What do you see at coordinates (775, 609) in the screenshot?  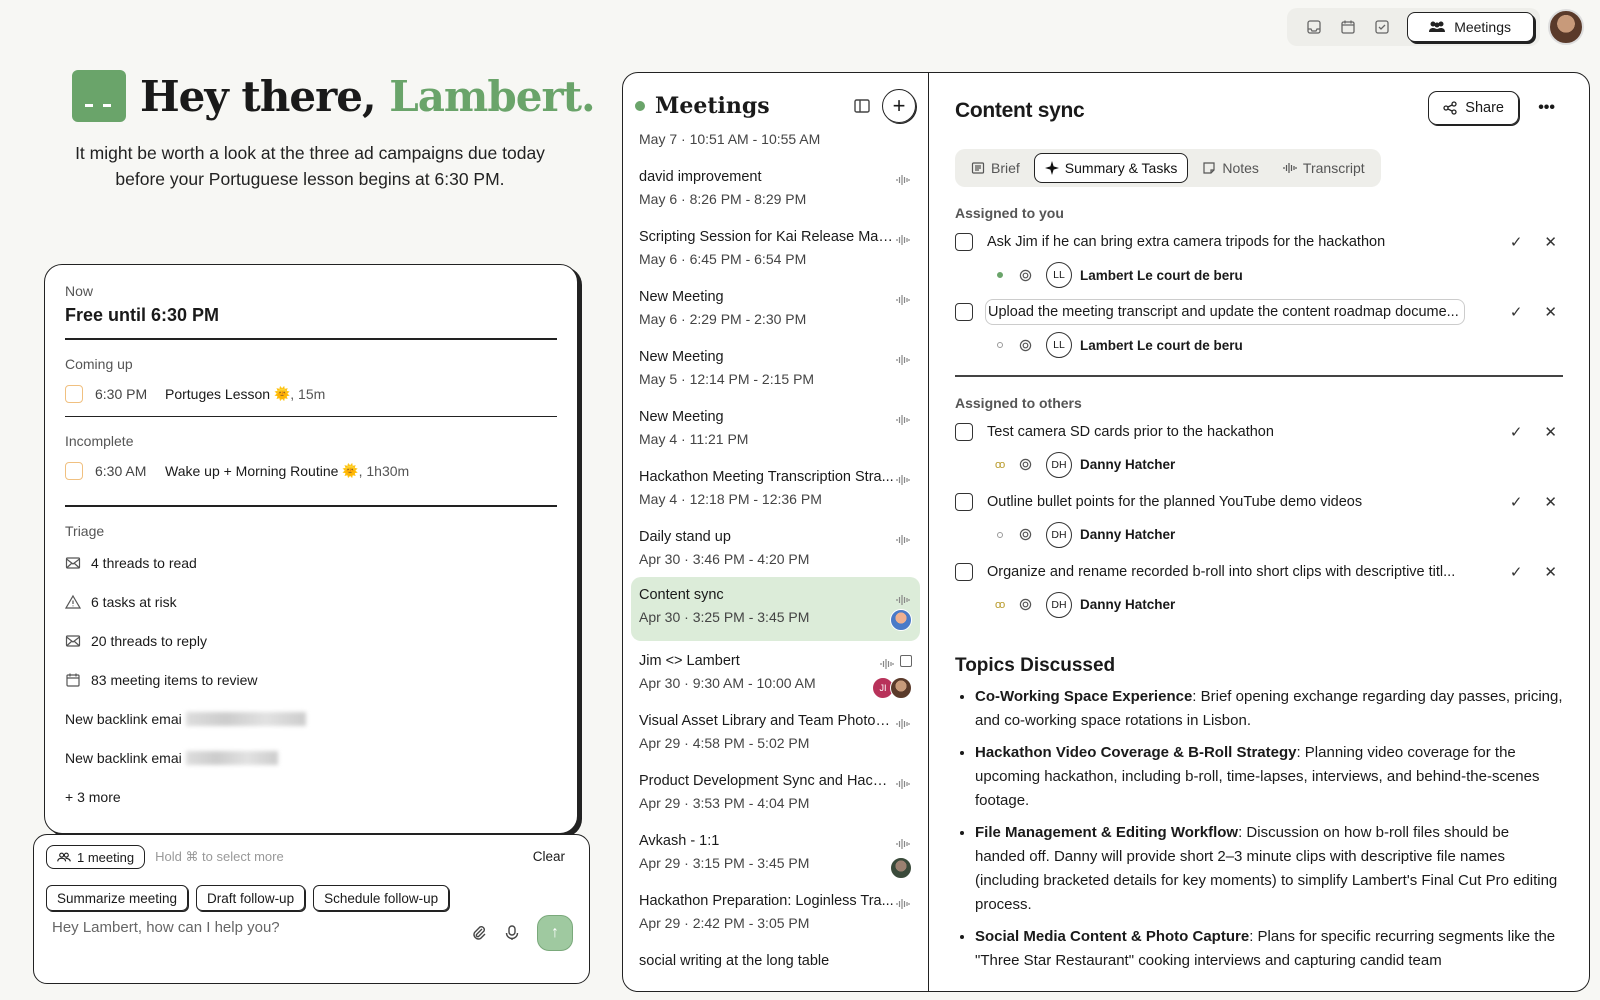 I see `meeting-list-item: Content sync Apr 30 · 3:25 PM - 3:45 PM` at bounding box center [775, 609].